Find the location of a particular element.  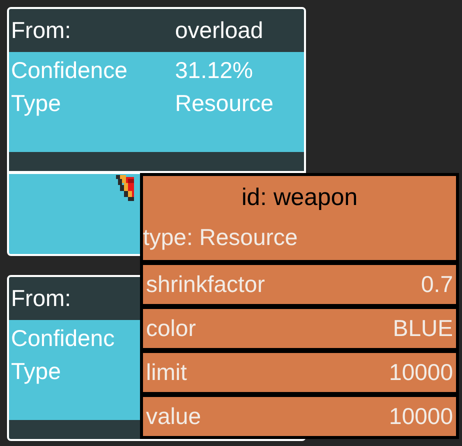

row-label: Confidenc is located at coordinates (63, 338).